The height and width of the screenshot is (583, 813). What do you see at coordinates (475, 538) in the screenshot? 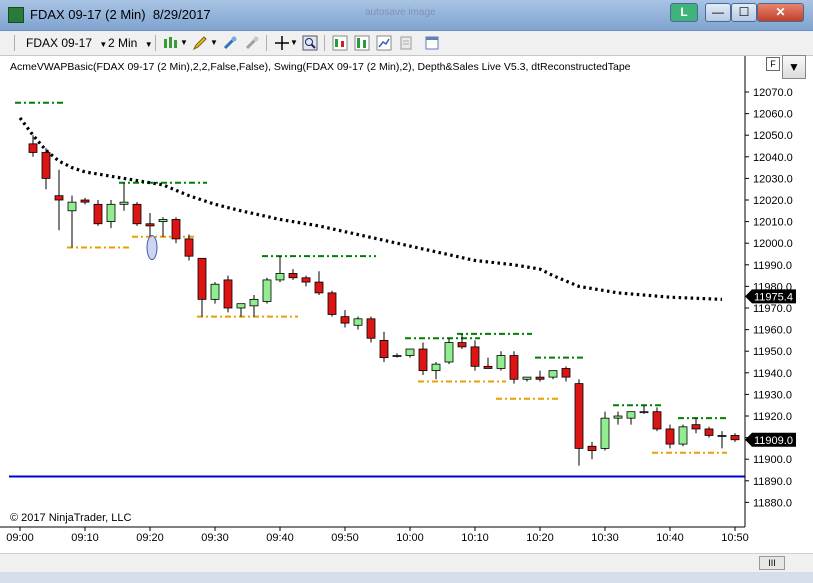
I see `x-tick-label: 10:10` at bounding box center [475, 538].